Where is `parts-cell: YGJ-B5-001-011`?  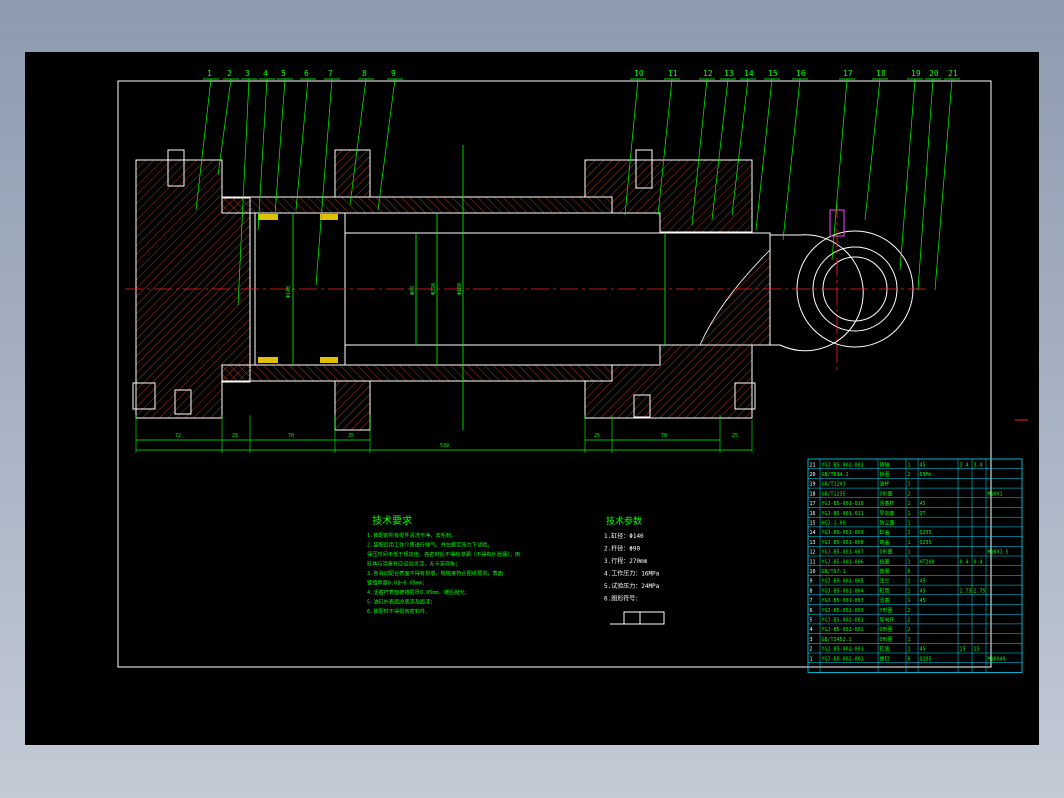
parts-cell: YGJ-B5-001-011 is located at coordinates (843, 514).